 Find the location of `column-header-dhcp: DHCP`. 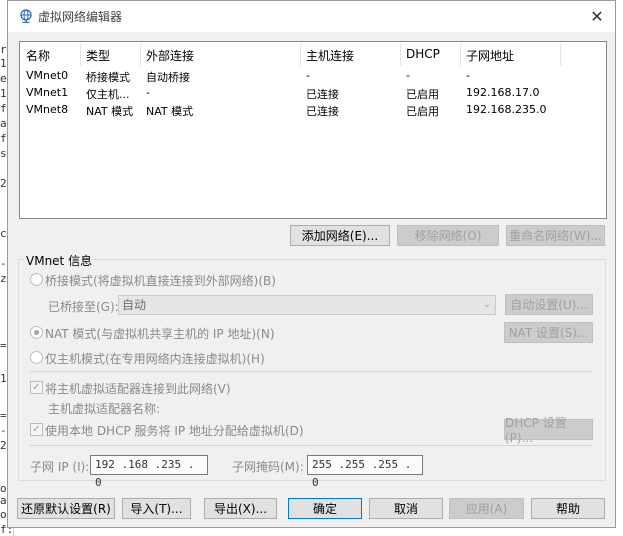

column-header-dhcp: DHCP is located at coordinates (423, 56).